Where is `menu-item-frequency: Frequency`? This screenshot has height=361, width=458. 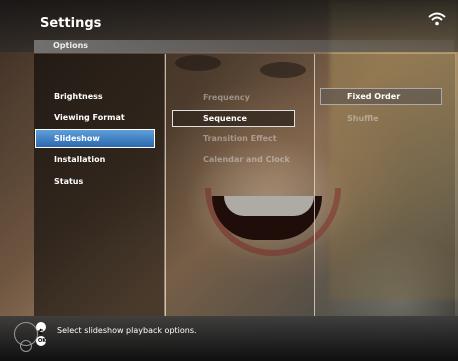
menu-item-frequency: Frequency is located at coordinates (226, 97).